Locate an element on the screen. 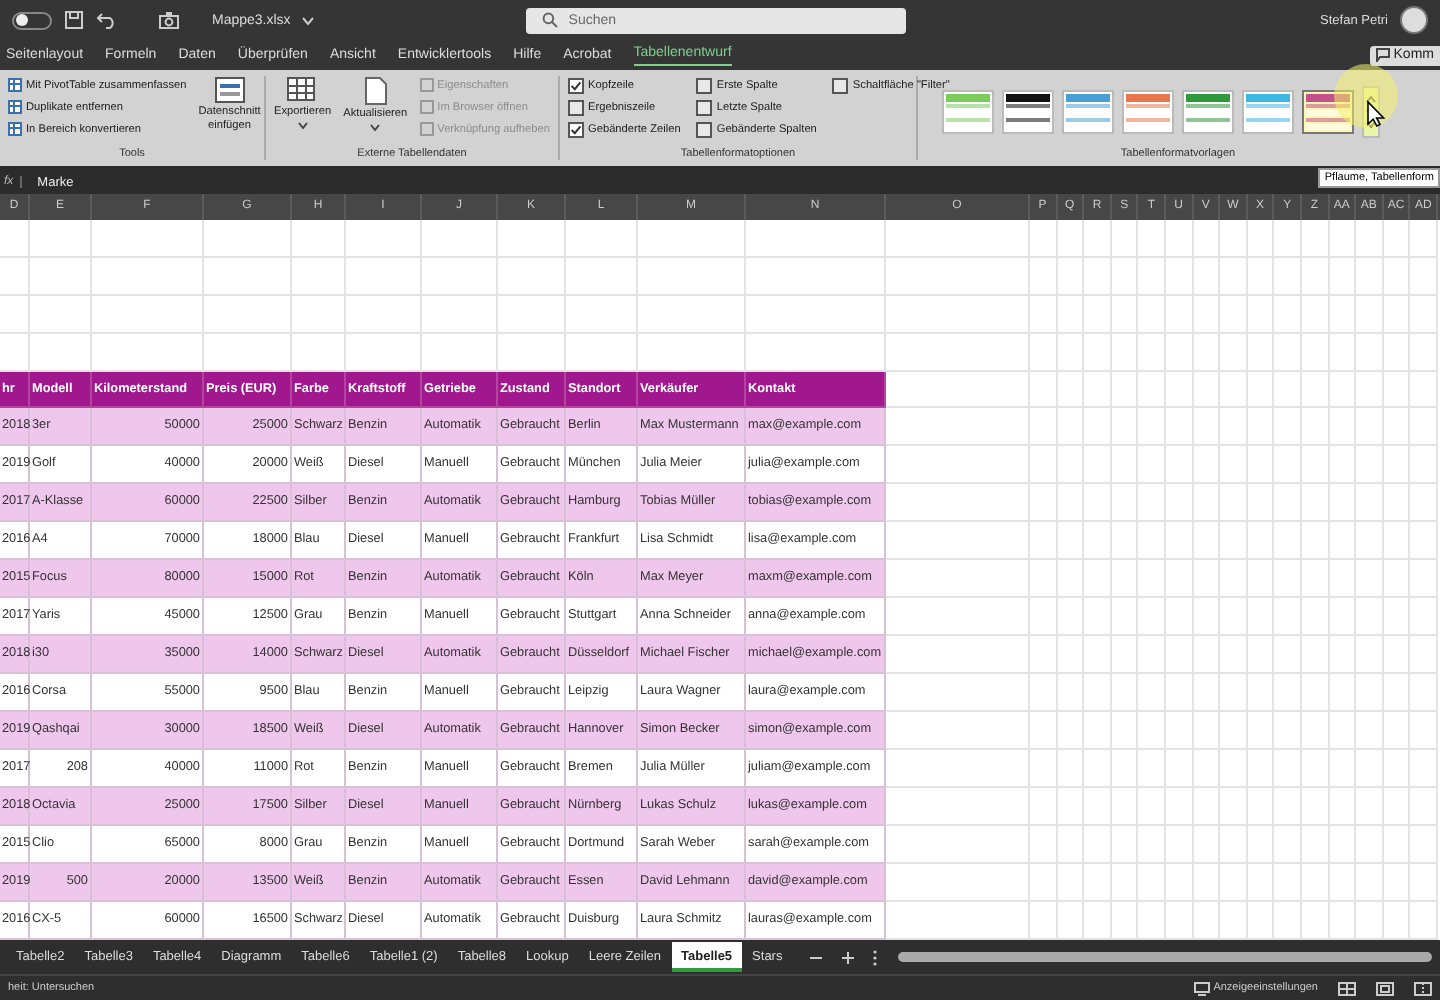 The image size is (1440, 1000). normal-view-icon is located at coordinates (1347, 988).